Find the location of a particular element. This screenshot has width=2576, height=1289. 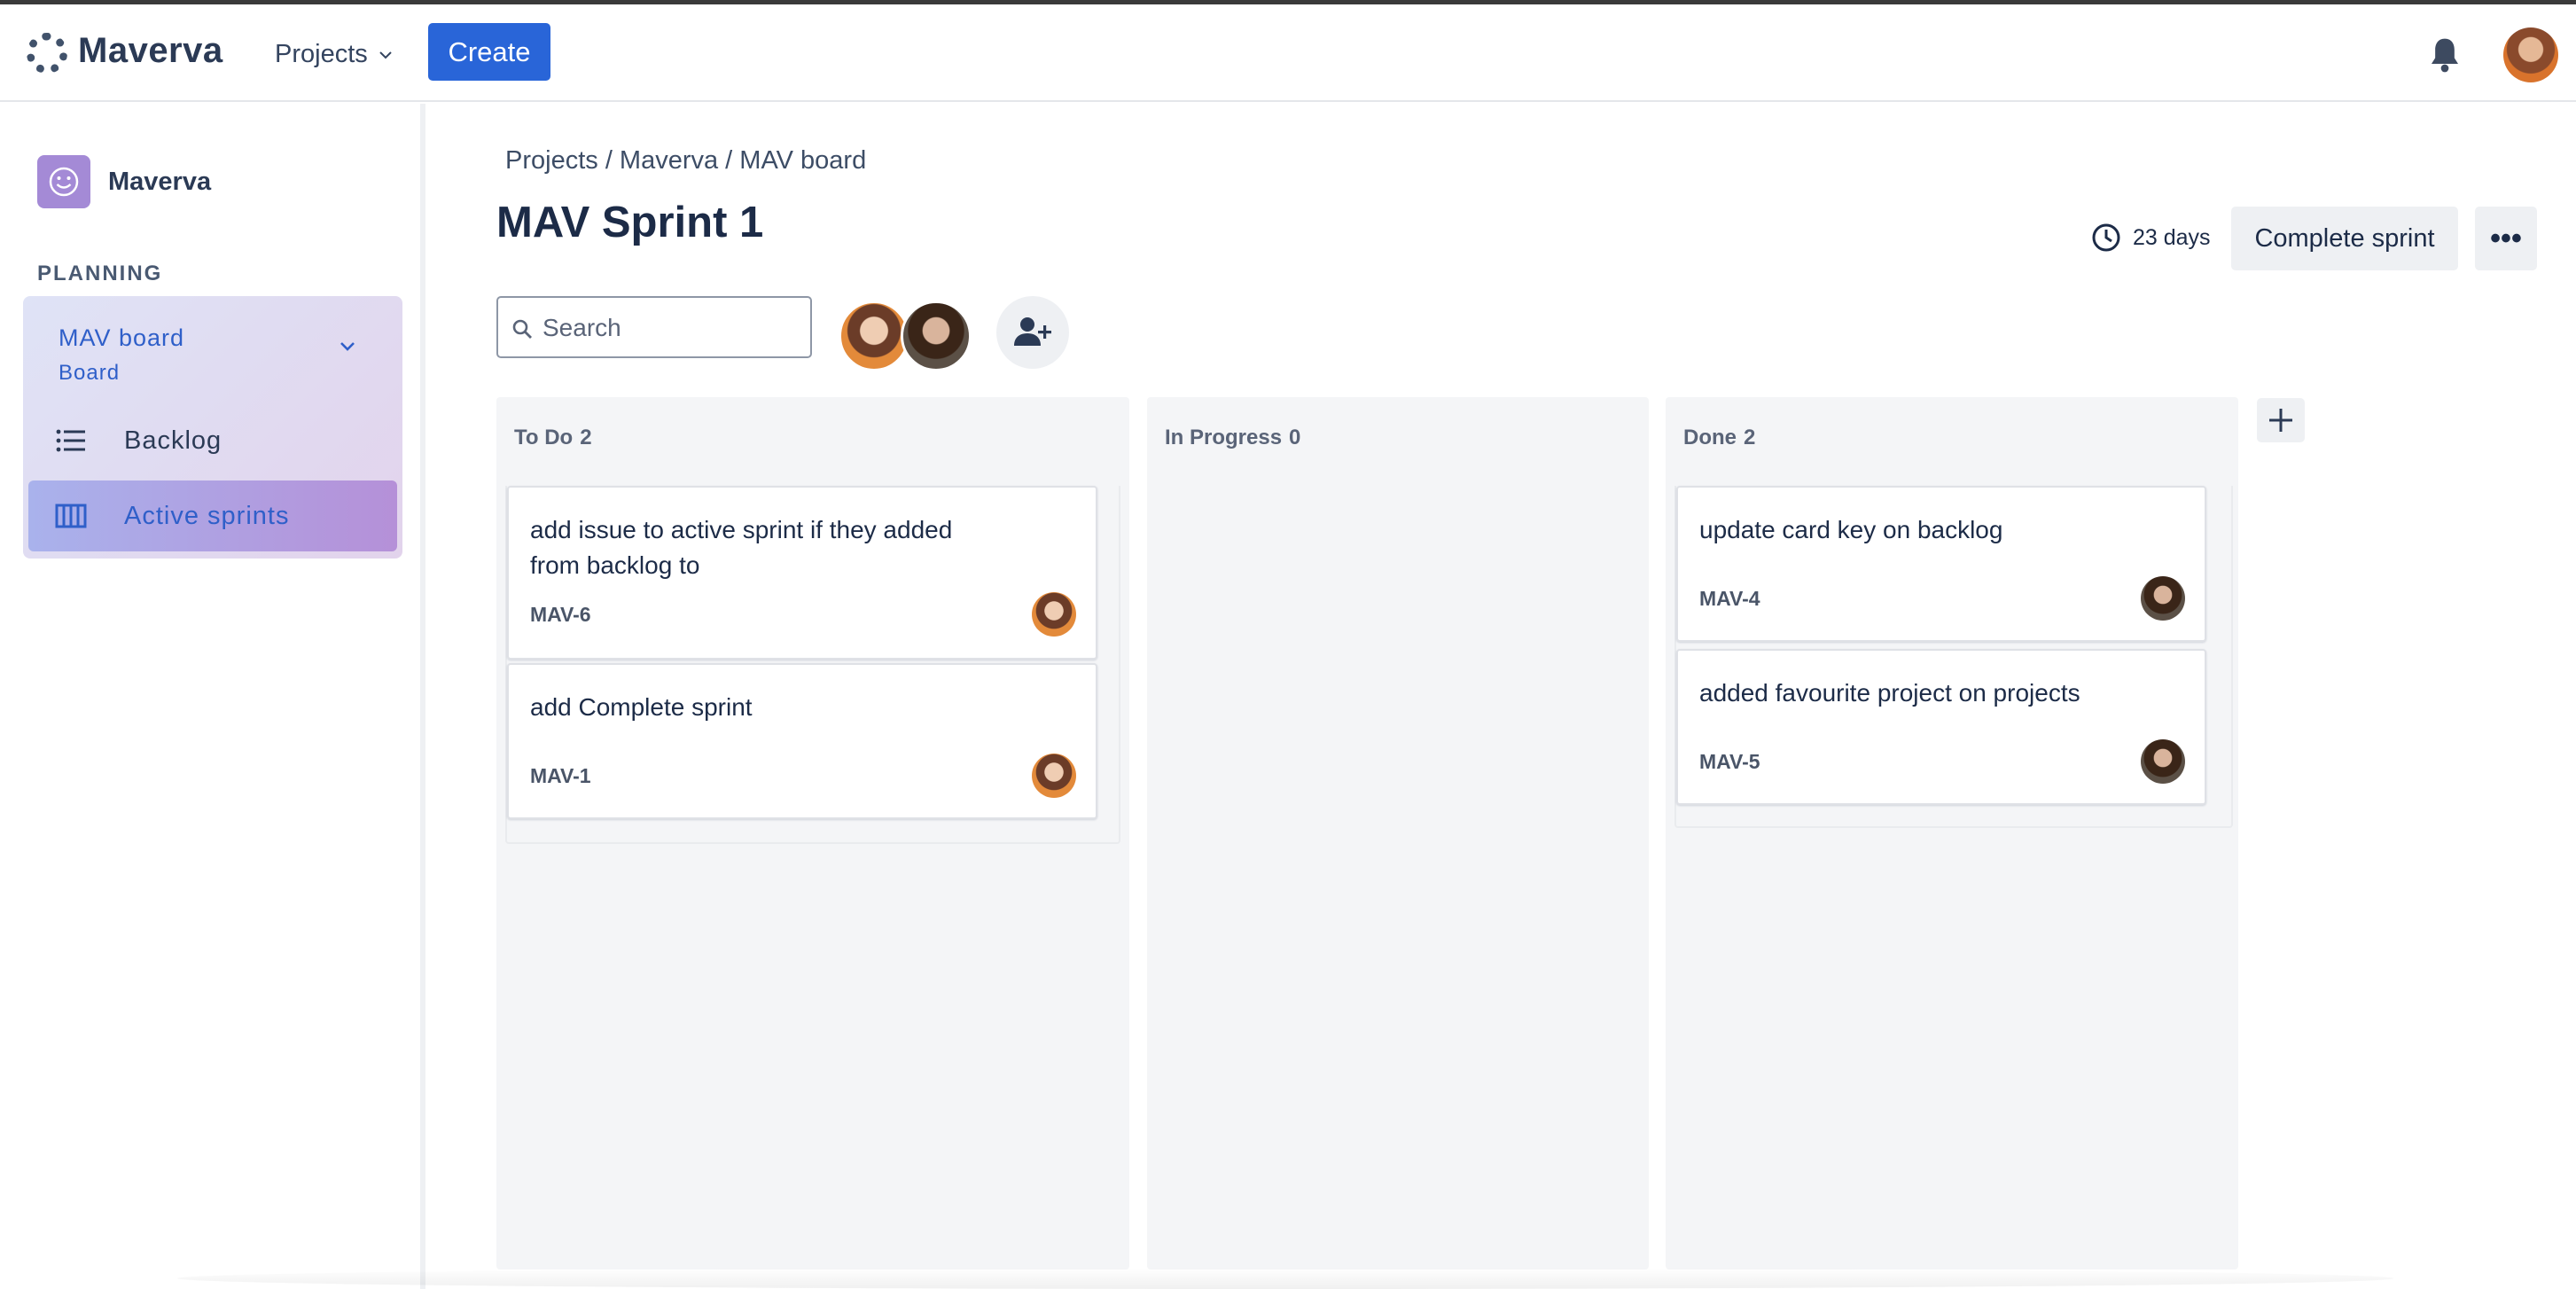

issue-card: add Complete sprint MAV-1 is located at coordinates (802, 741).